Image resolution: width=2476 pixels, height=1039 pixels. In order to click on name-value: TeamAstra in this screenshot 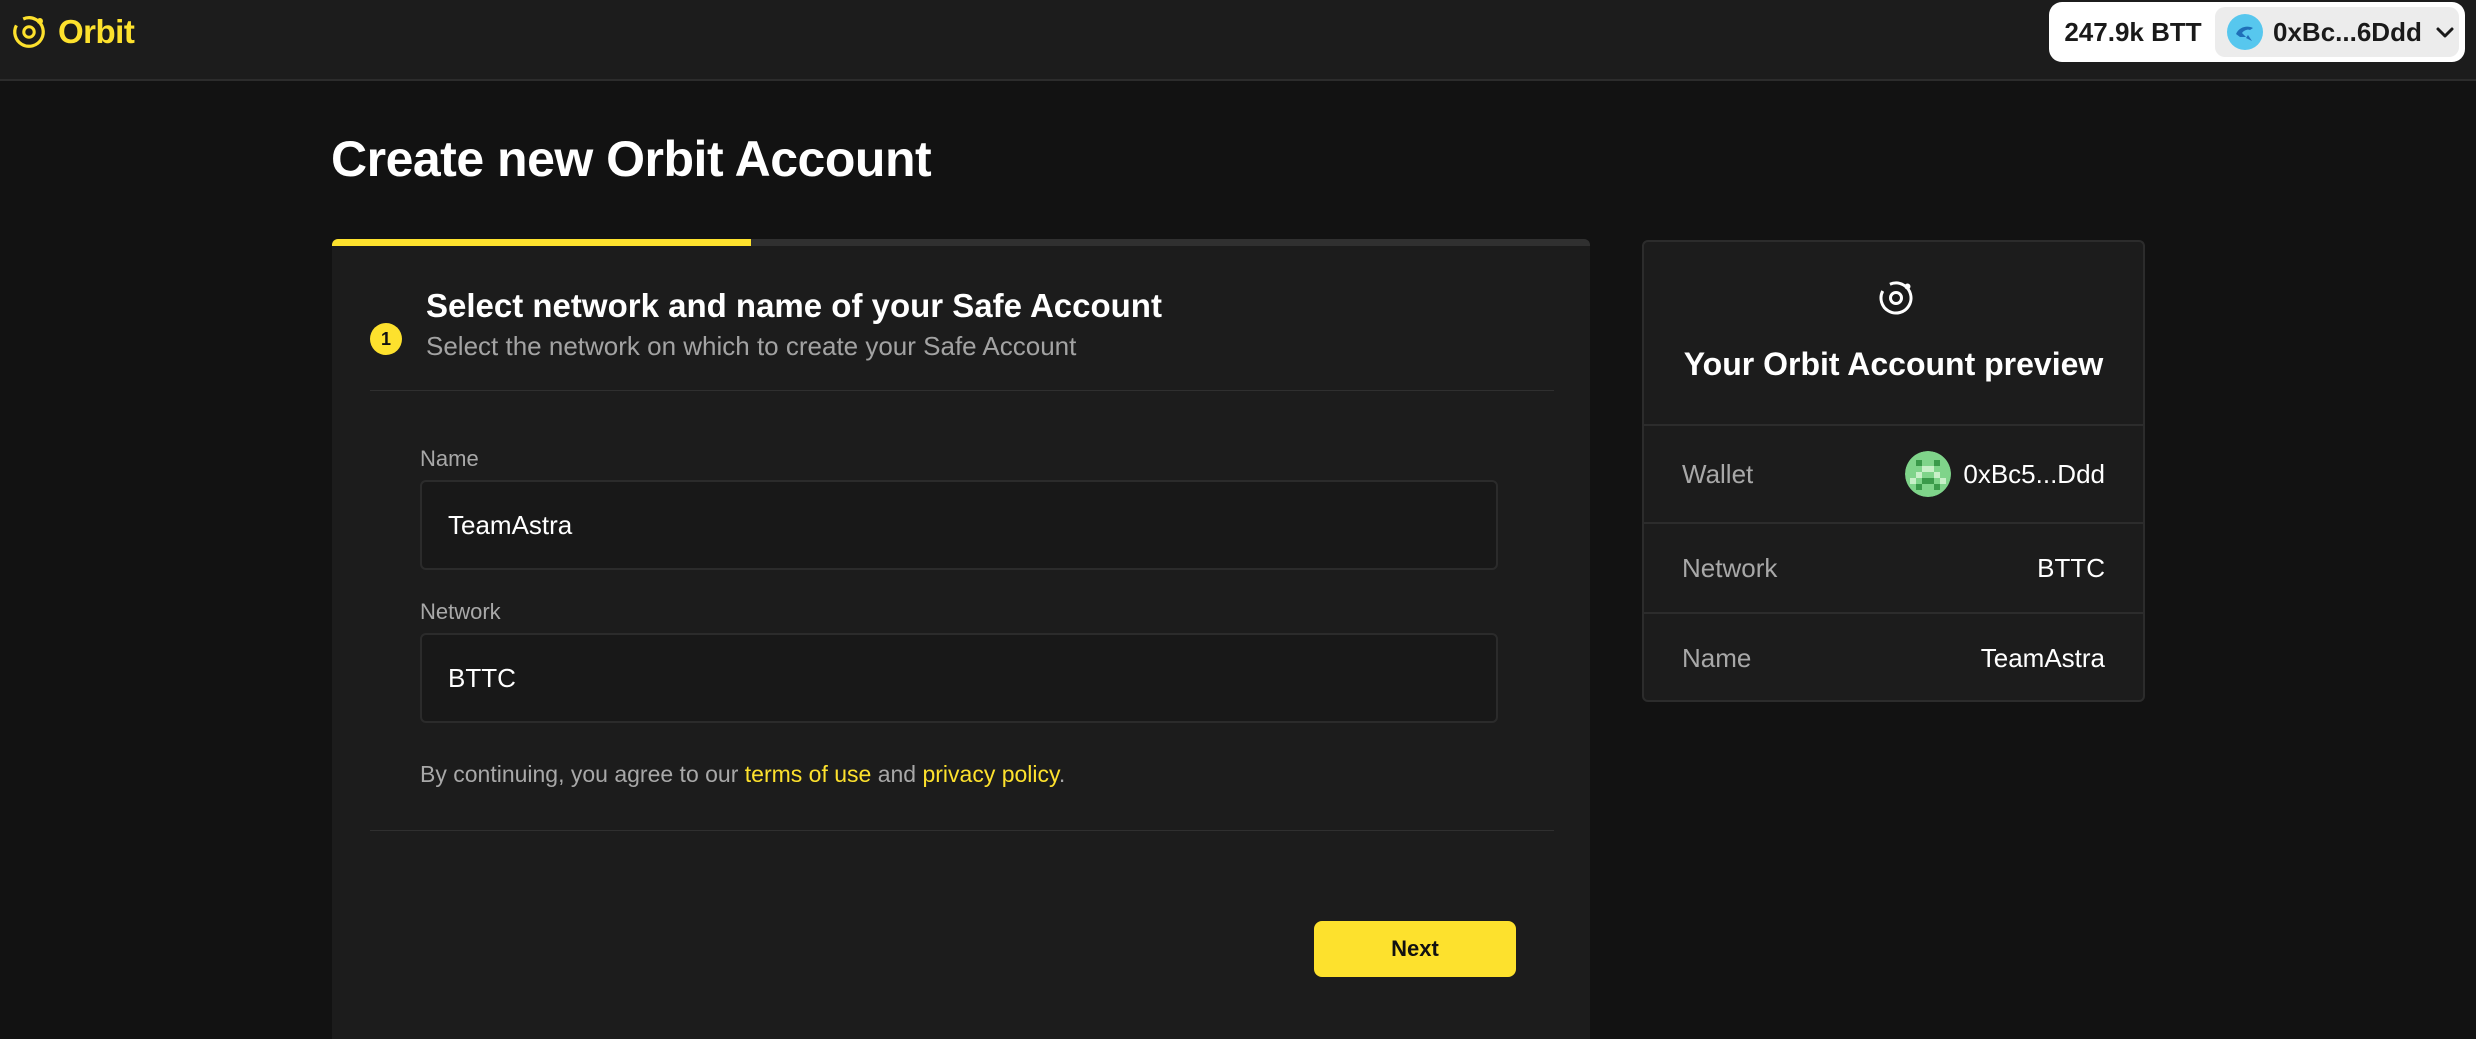, I will do `click(2042, 657)`.